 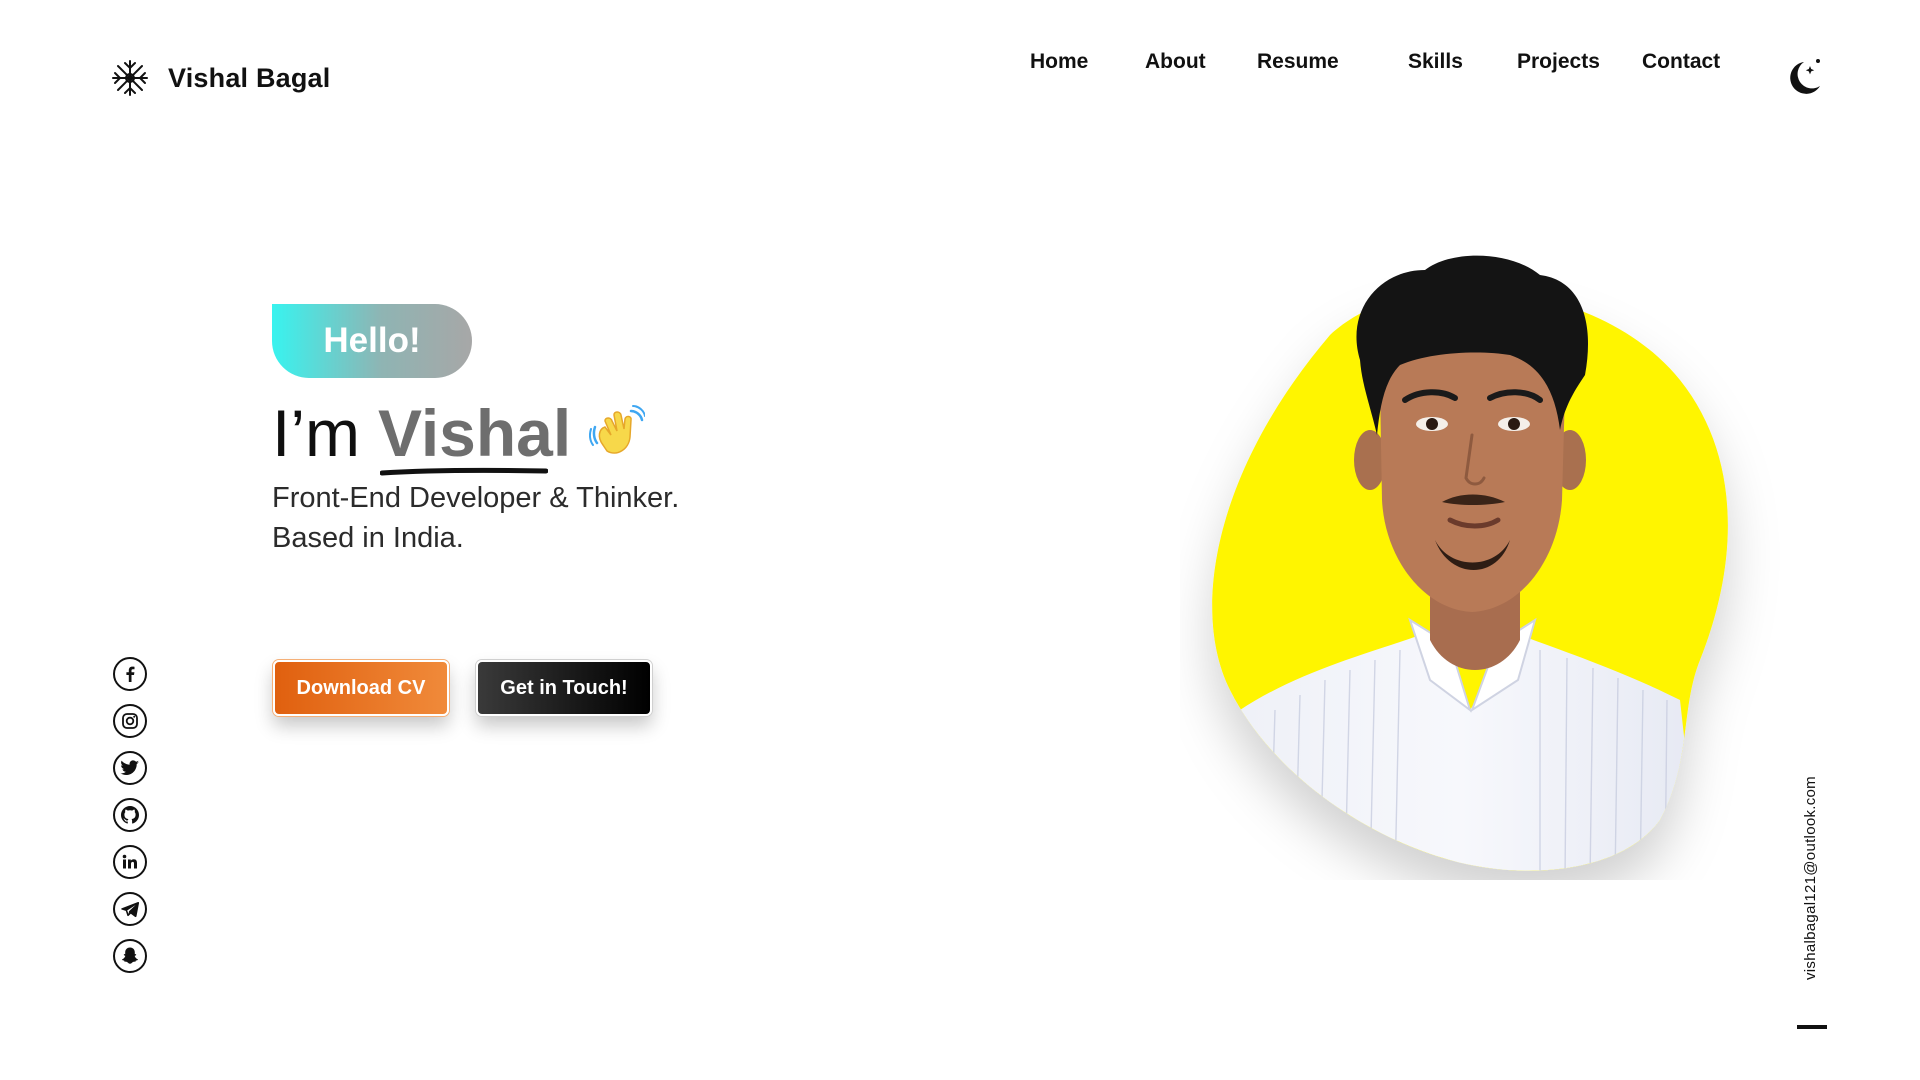 I want to click on telegram-icon, so click(x=130, y=909).